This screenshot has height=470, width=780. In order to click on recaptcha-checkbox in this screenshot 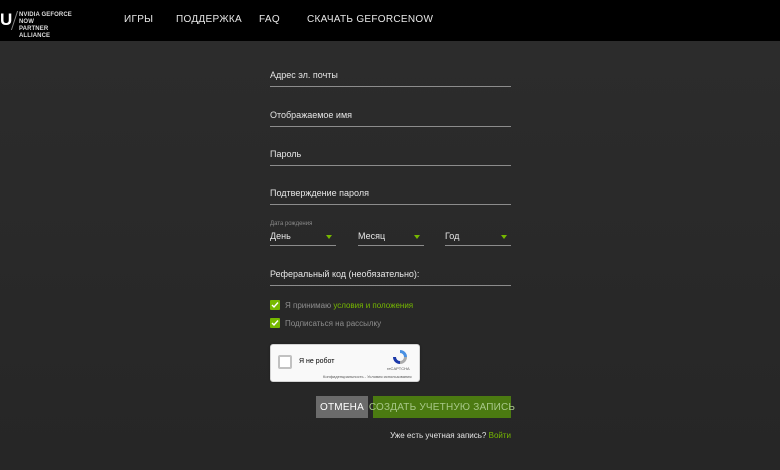, I will do `click(285, 362)`.